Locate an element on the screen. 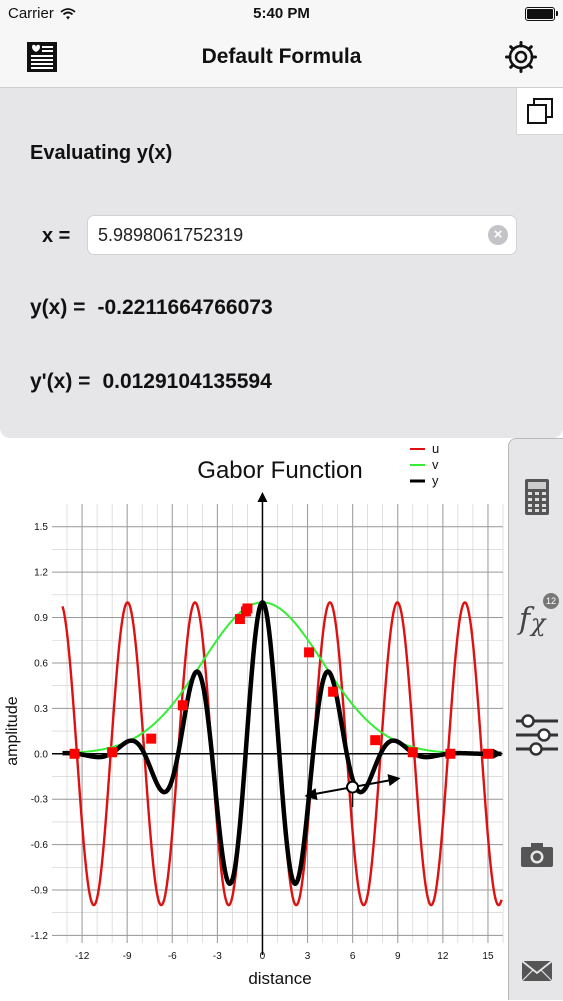 The height and width of the screenshot is (1001, 563). x-tick-label: -9 is located at coordinates (127, 956).